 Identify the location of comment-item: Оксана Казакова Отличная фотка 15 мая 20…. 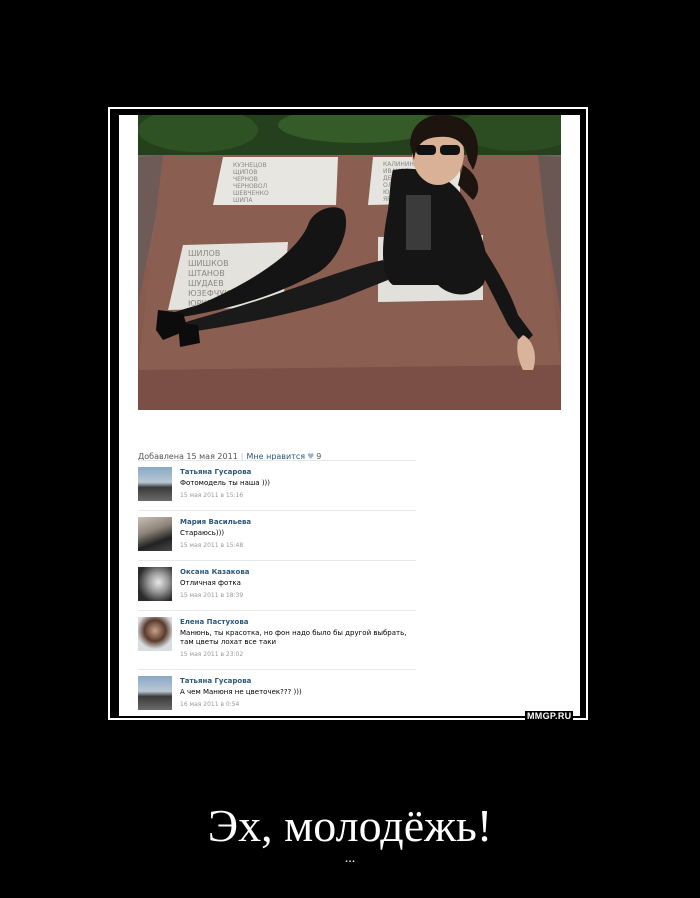
(277, 585).